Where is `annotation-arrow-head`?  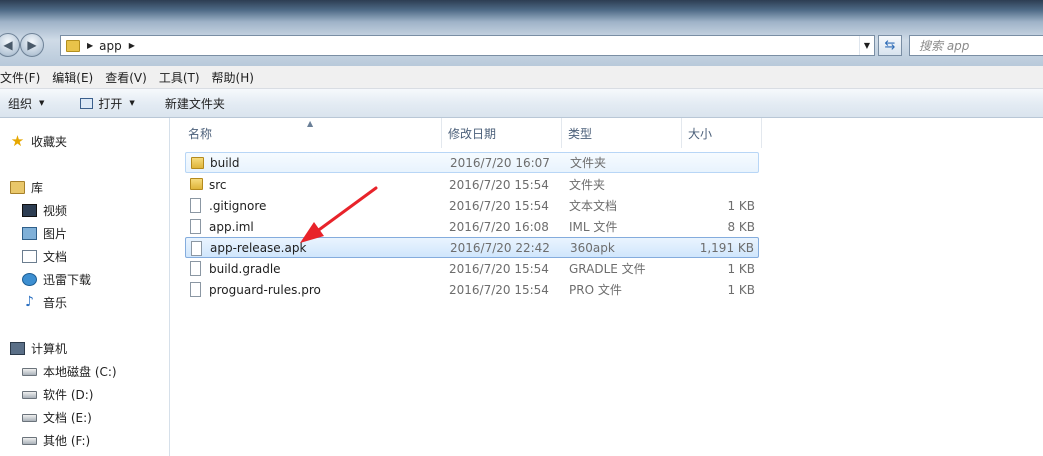 annotation-arrow-head is located at coordinates (312, 232).